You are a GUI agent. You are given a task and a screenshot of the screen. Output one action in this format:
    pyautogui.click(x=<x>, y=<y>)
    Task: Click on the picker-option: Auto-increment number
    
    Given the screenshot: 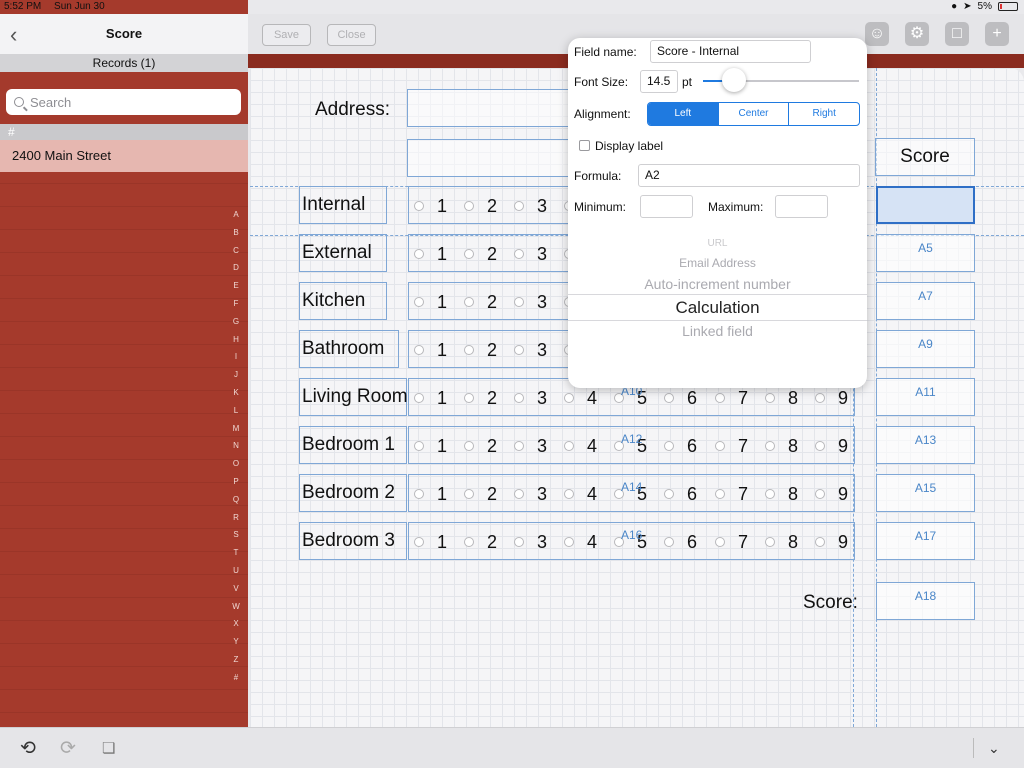 What is the action you would take?
    pyautogui.click(x=717, y=284)
    